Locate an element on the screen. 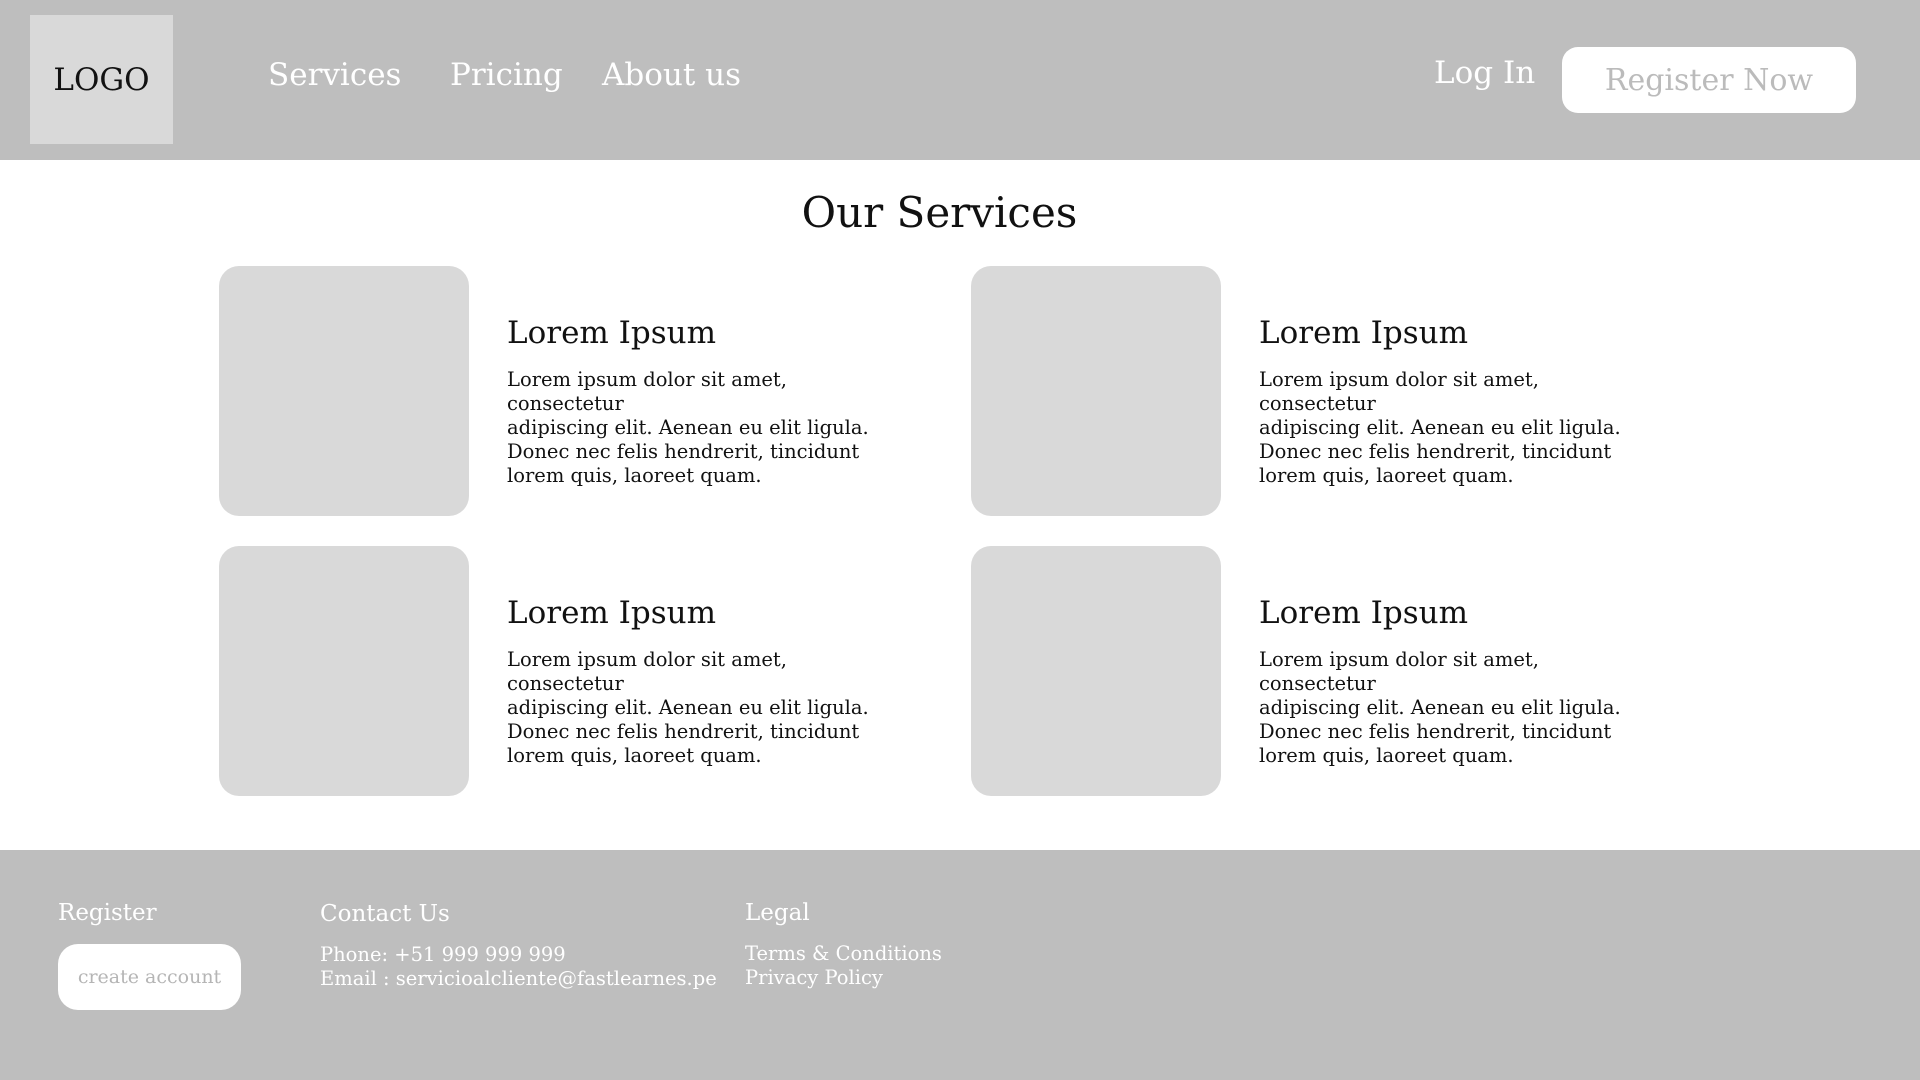  nav-link-services: Services is located at coordinates (334, 75).